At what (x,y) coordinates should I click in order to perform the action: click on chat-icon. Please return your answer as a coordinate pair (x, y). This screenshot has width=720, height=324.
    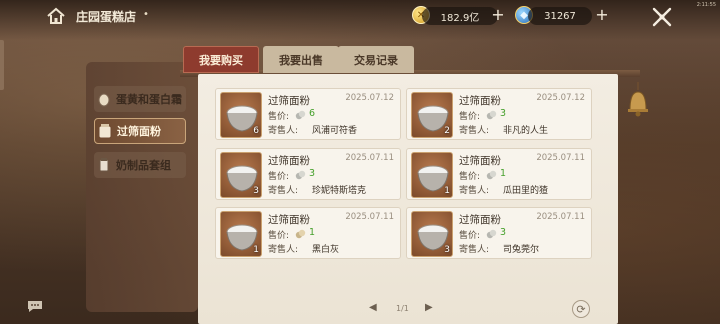
    Looking at the image, I should click on (35, 306).